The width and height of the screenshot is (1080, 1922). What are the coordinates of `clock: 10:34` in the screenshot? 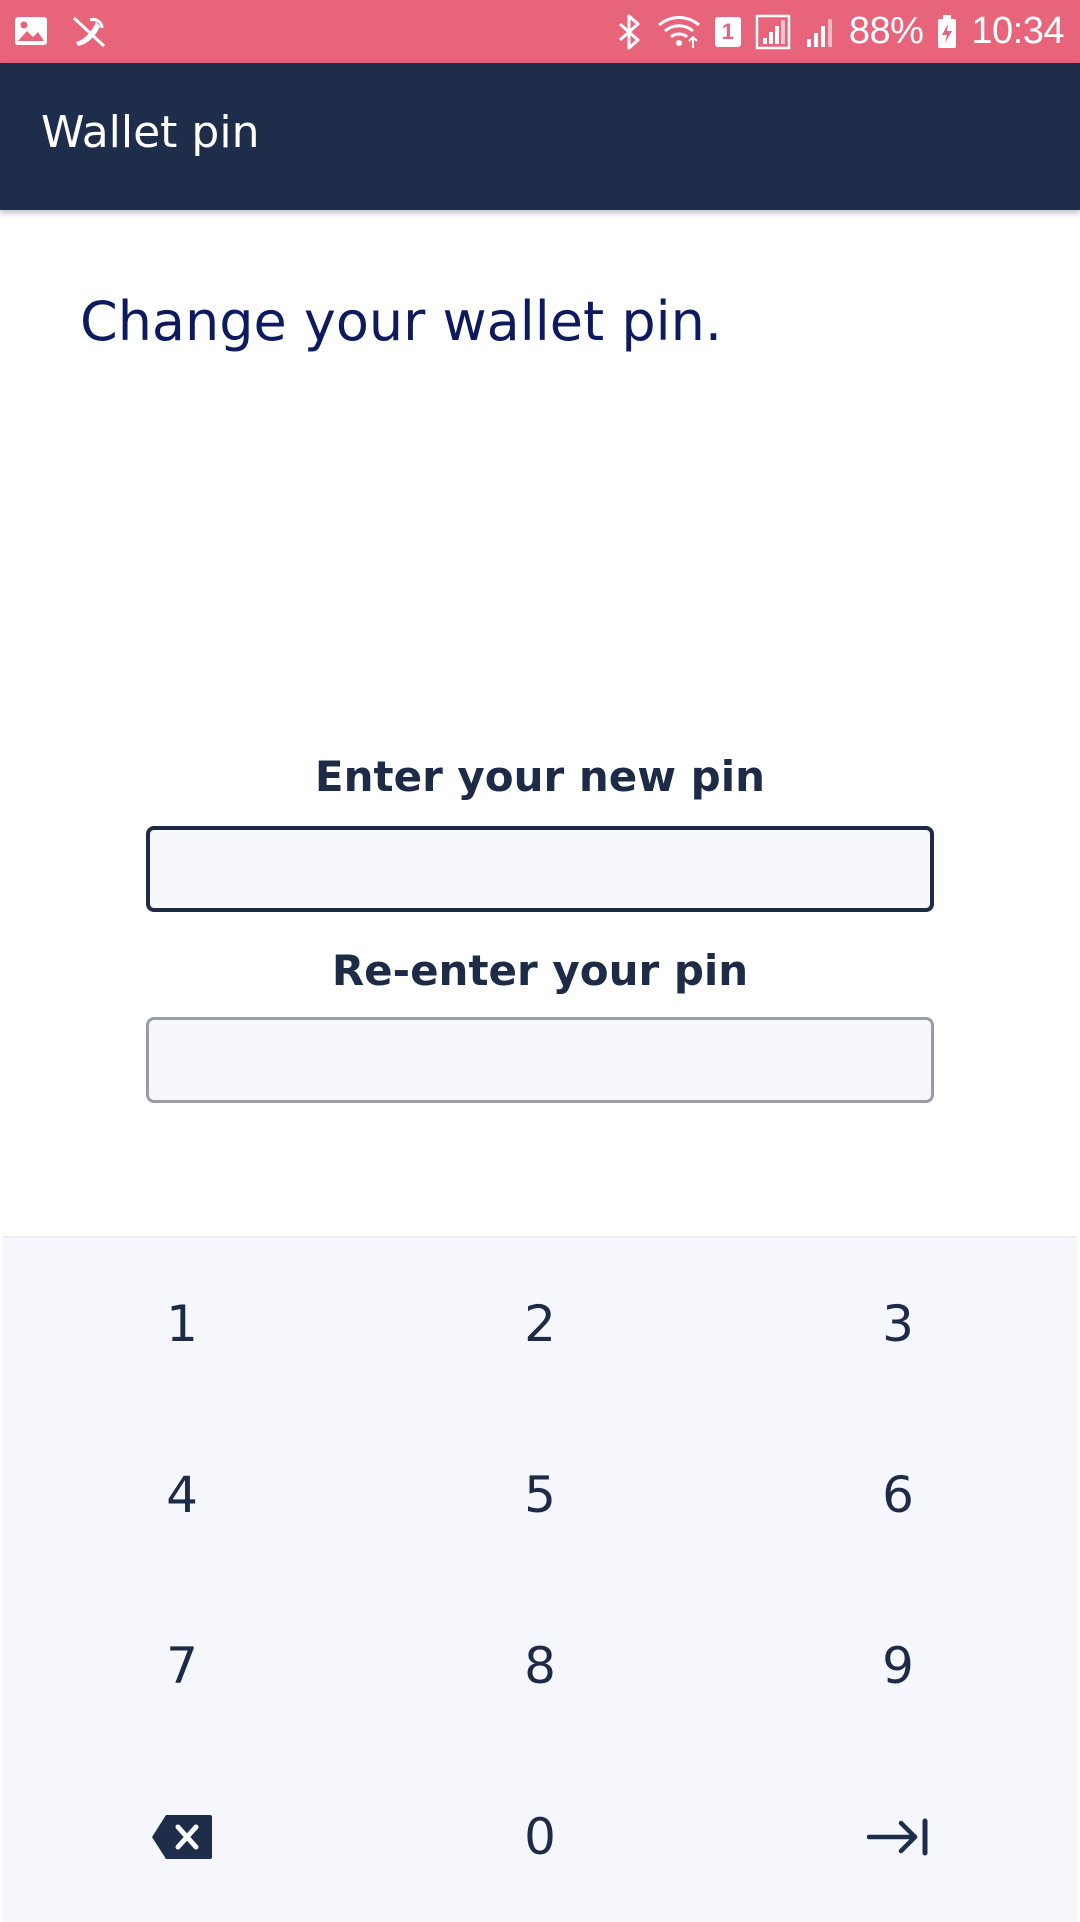 It's located at (1017, 31).